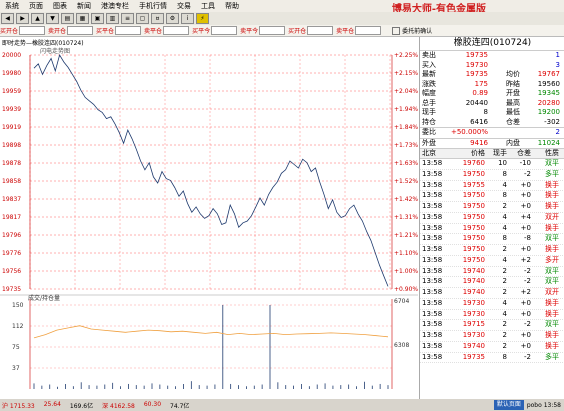 The width and height of the screenshot is (564, 411). Describe the element at coordinates (37, 18) in the screenshot. I see `up-icon: ▲` at that location.